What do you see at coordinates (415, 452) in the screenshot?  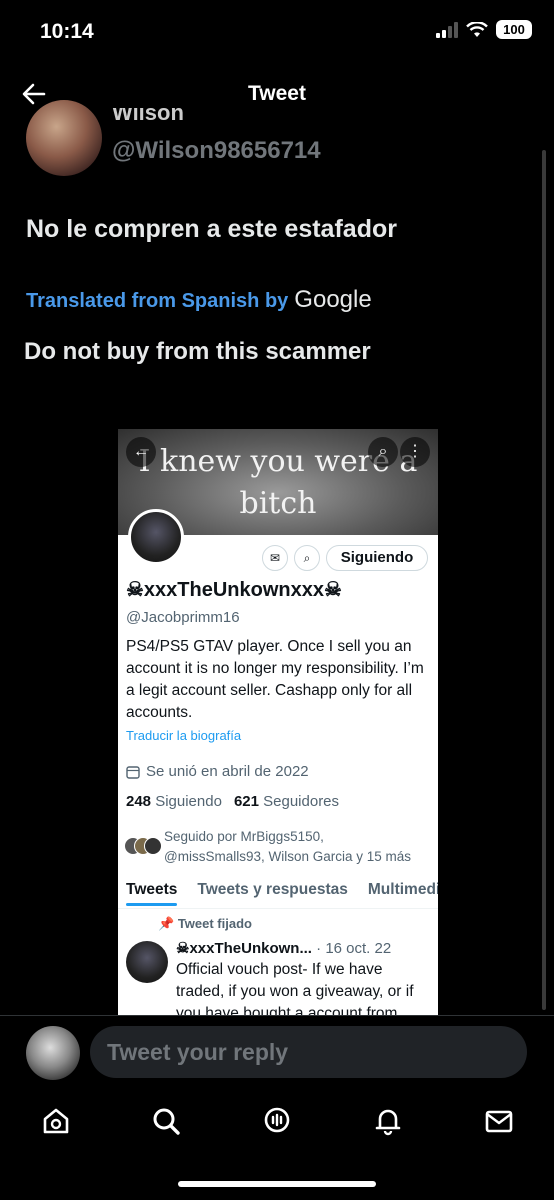 I see `banner-more-icon: ⋮` at bounding box center [415, 452].